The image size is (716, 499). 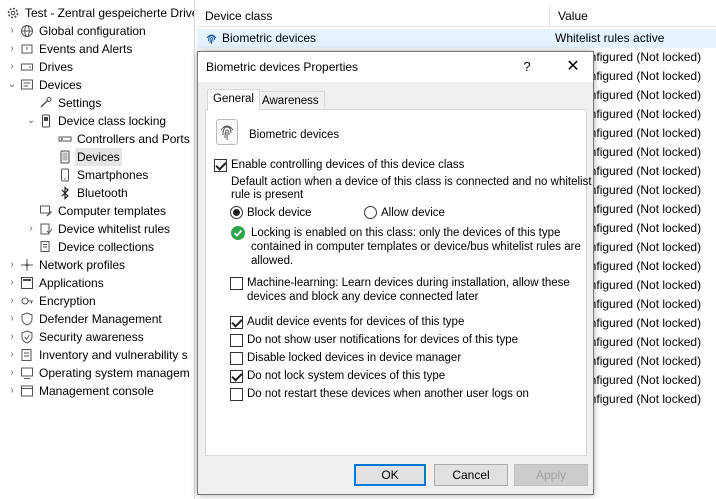 I want to click on console-icon, so click(x=27, y=391).